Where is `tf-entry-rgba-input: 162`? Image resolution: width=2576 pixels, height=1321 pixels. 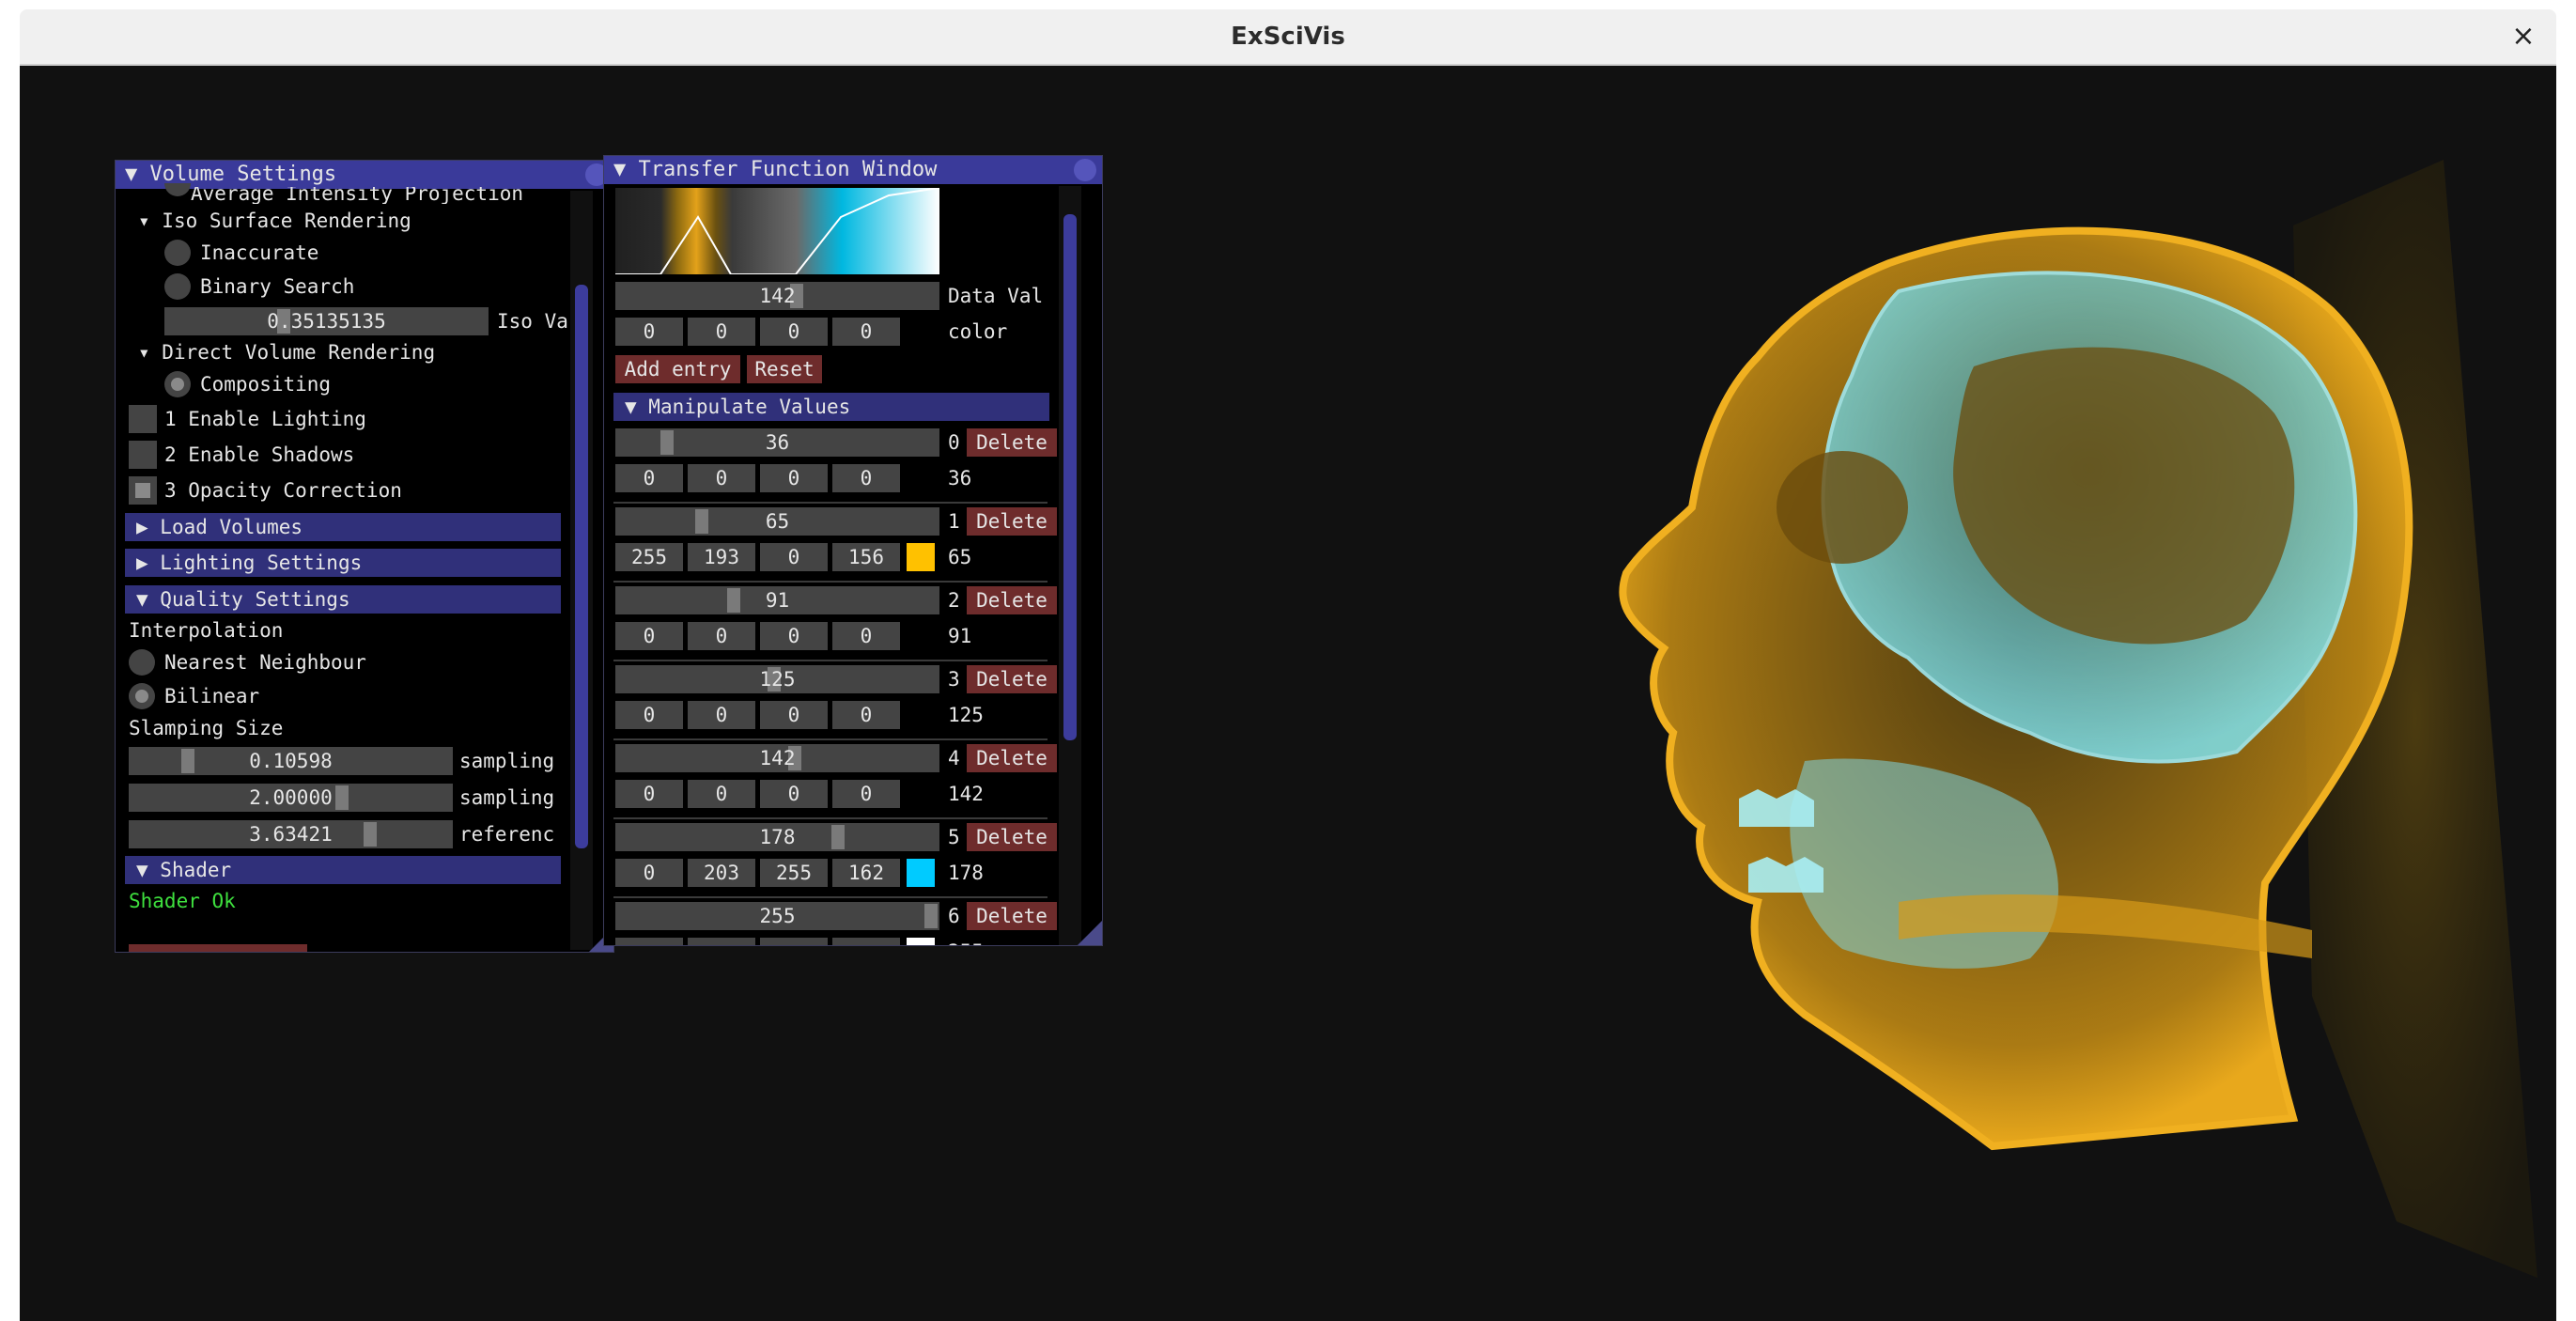 tf-entry-rgba-input: 162 is located at coordinates (866, 873).